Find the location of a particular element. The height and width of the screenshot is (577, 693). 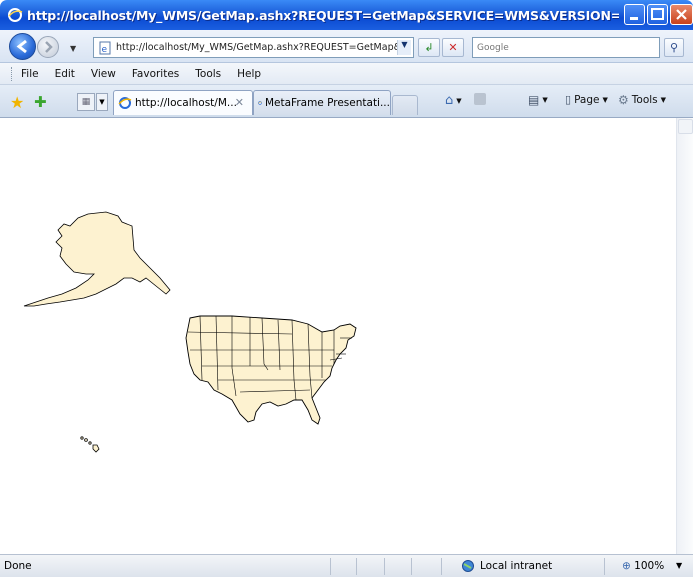

minimize-icon is located at coordinates (634, 18).